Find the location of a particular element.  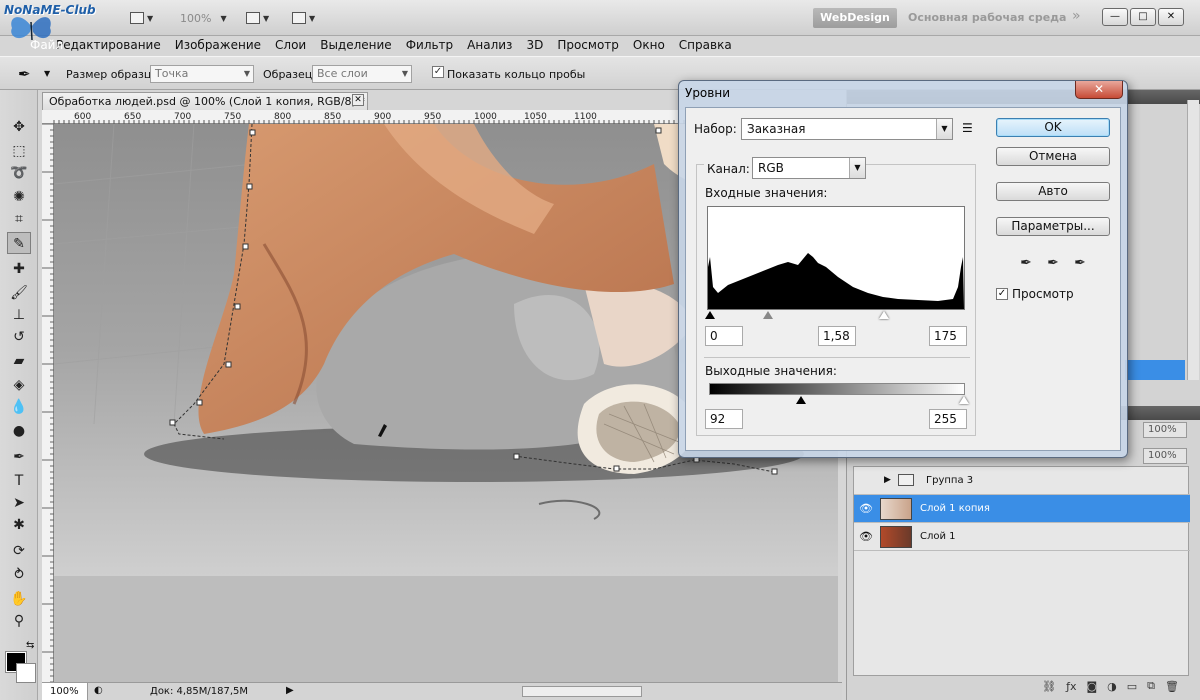

white-point-eyedropper-icon: ✒ is located at coordinates (1080, 263).